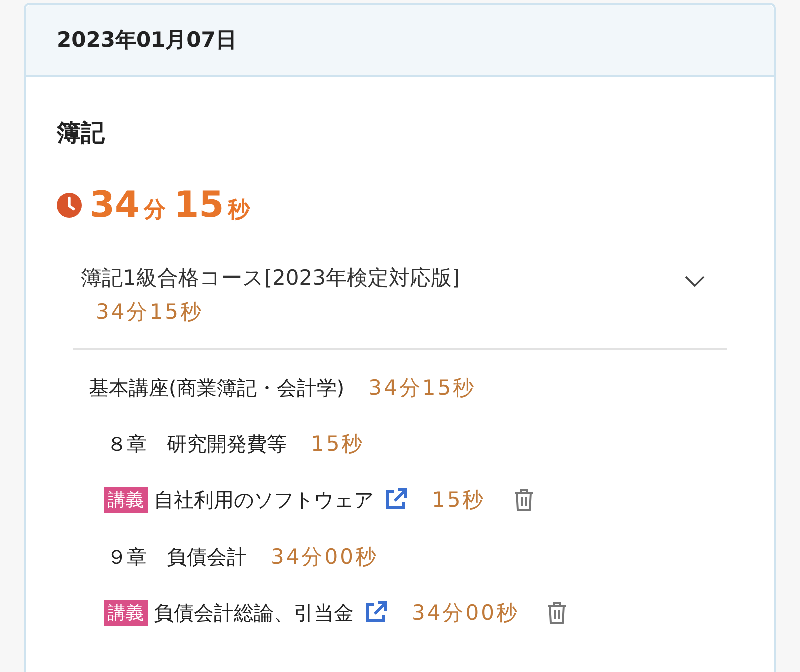  I want to click on chapter-title: ８章 研究開発費等, so click(197, 444).